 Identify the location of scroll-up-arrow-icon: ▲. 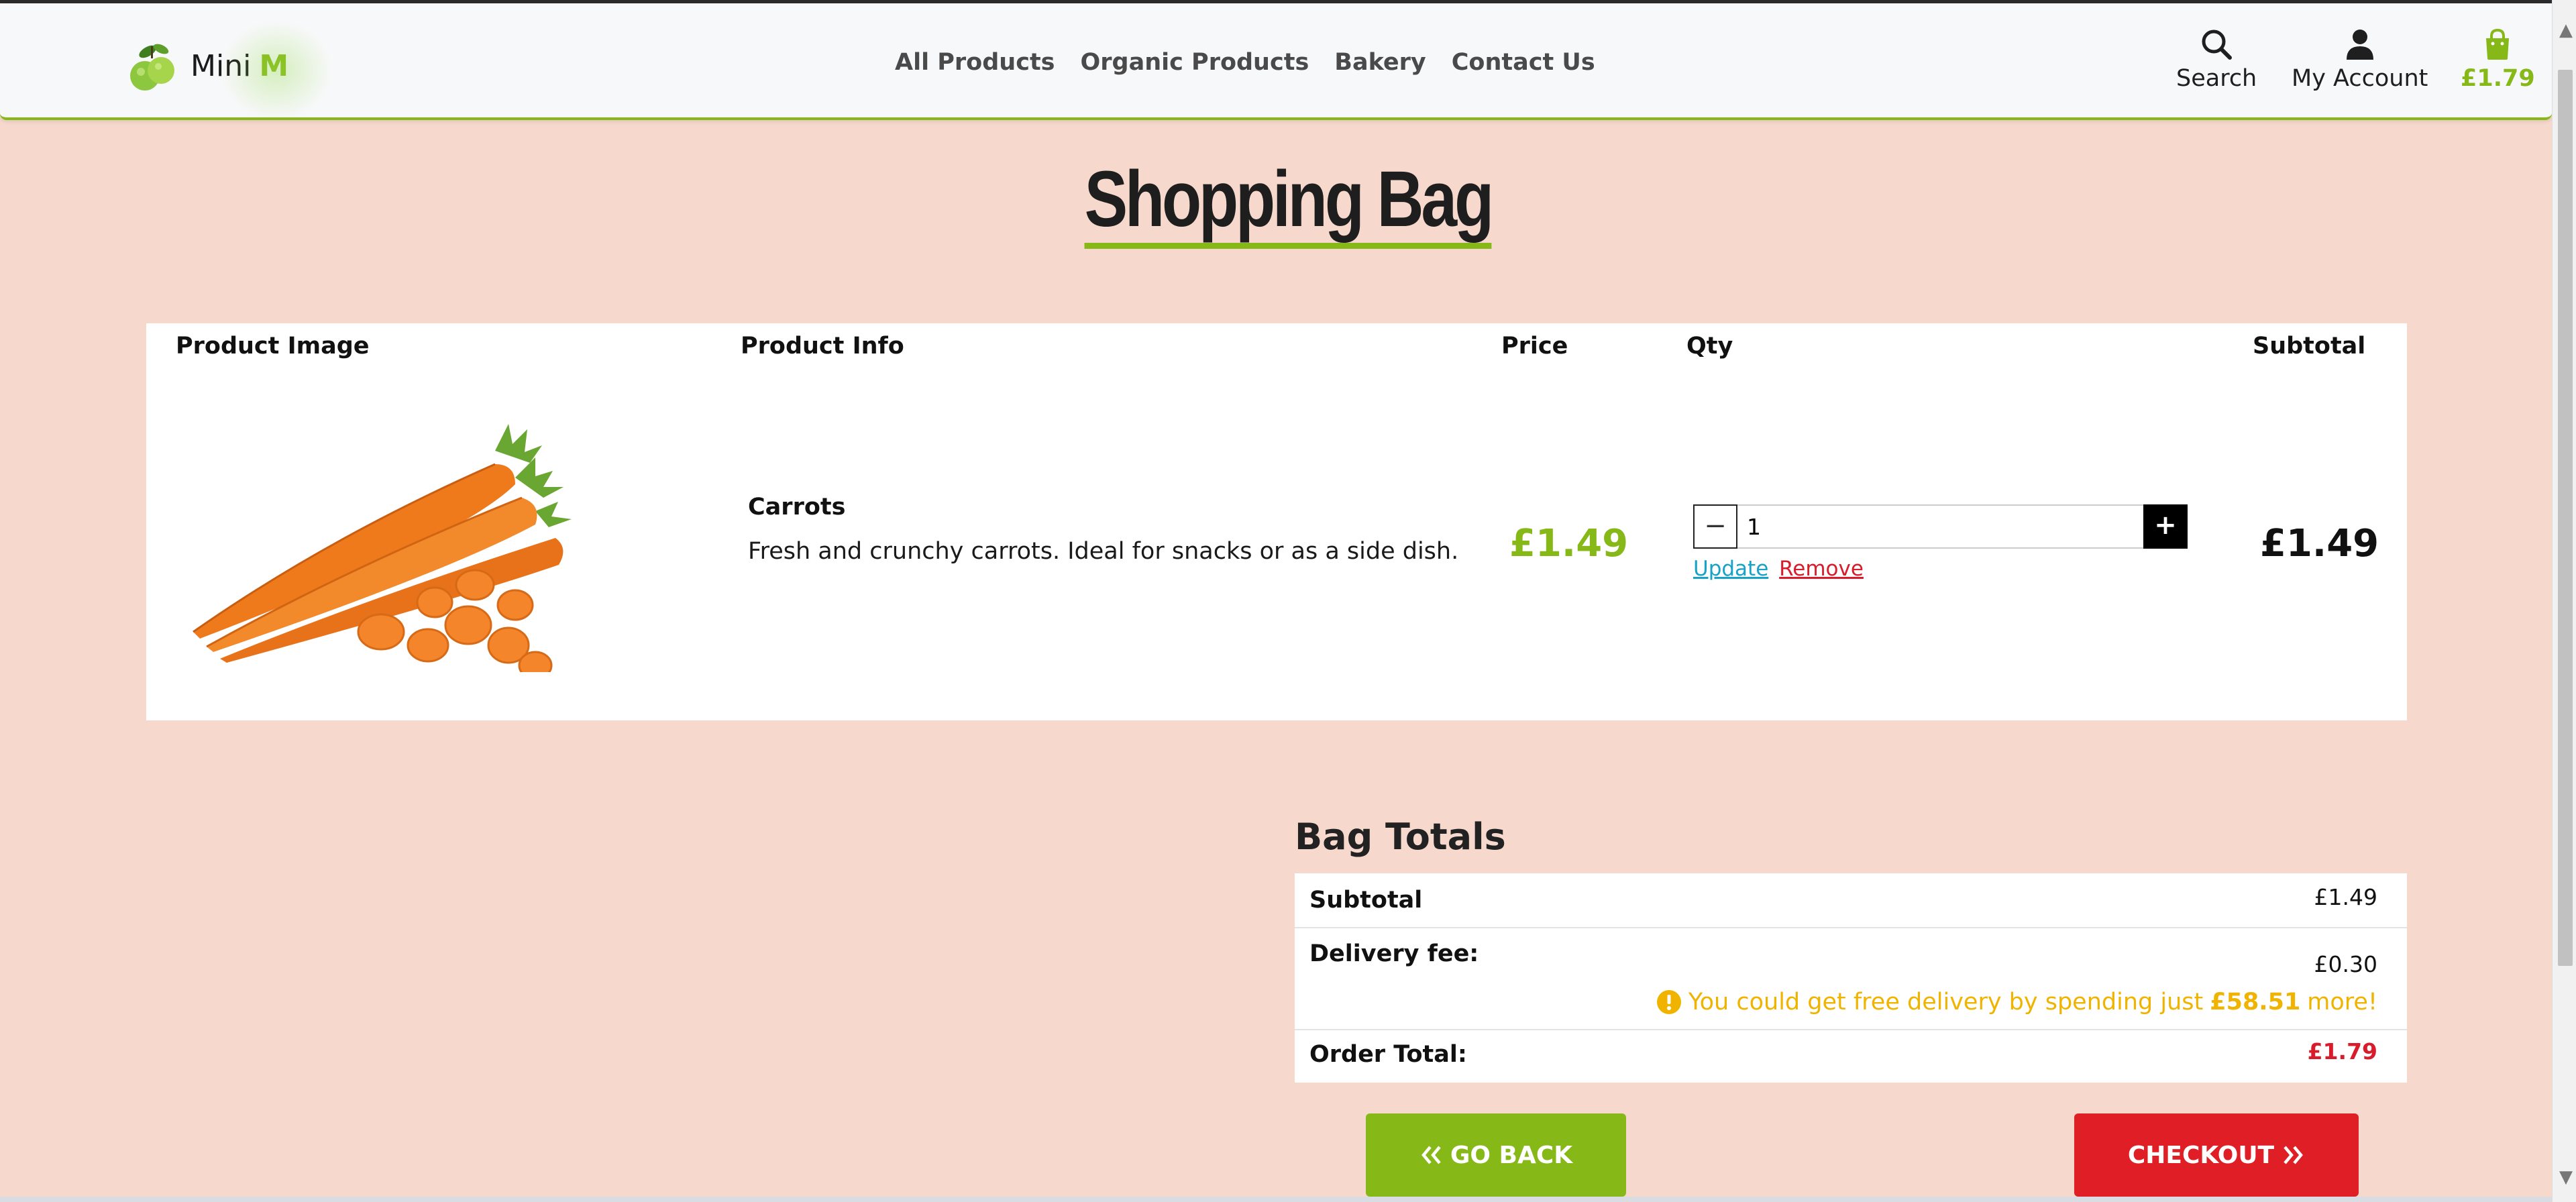
(2566, 30).